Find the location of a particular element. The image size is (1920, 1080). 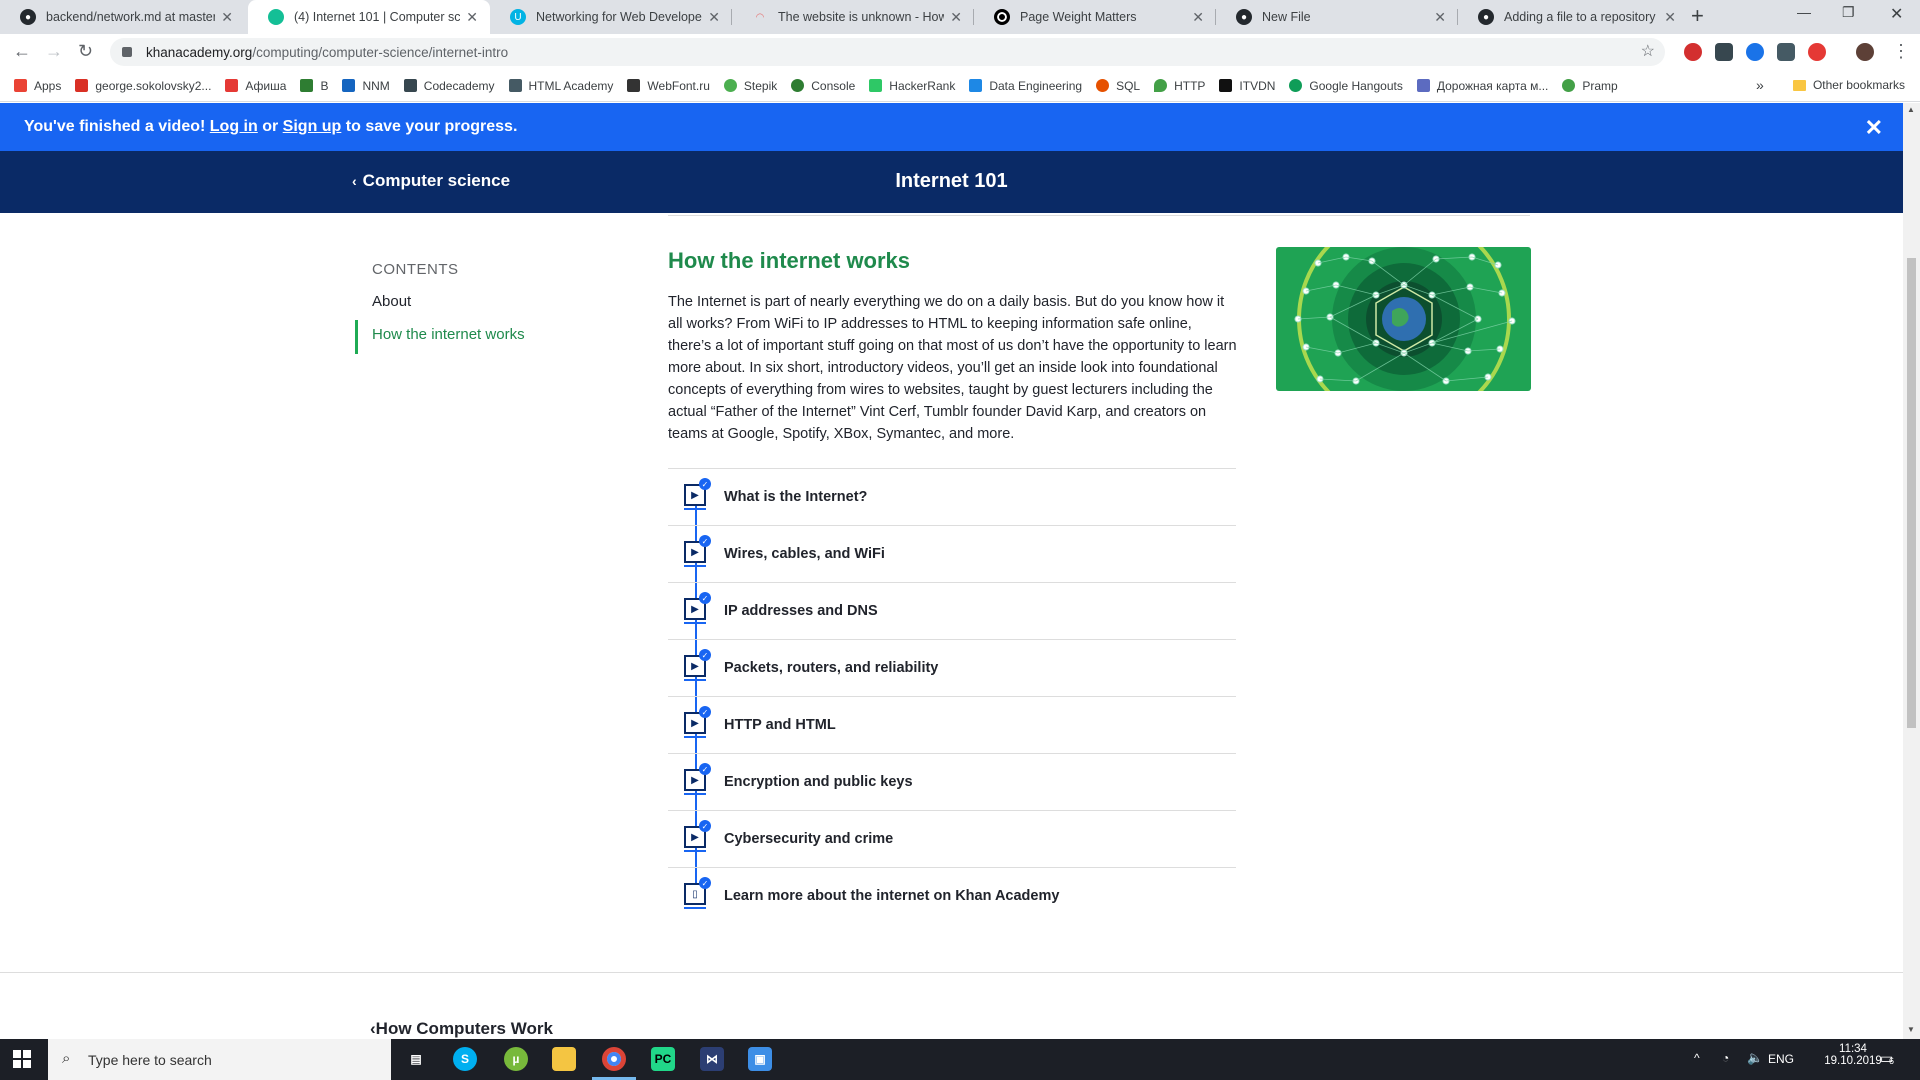

bookmark-console: Console is located at coordinates (823, 86).